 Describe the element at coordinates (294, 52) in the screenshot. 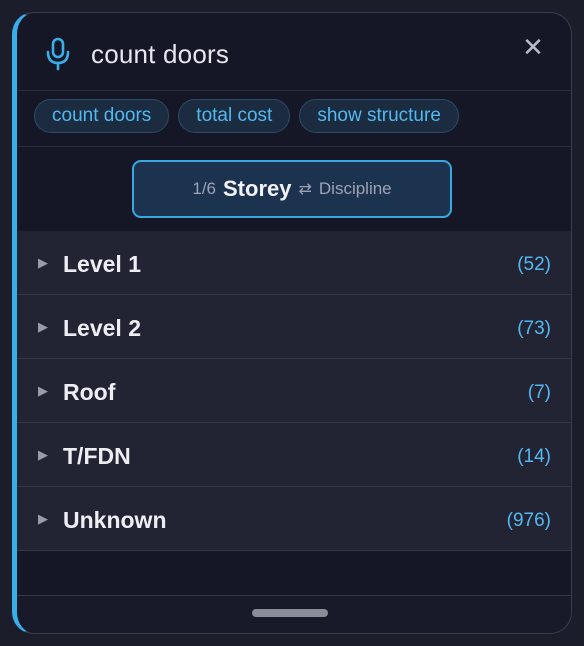

I see `search-bar: count doors ✕` at that location.